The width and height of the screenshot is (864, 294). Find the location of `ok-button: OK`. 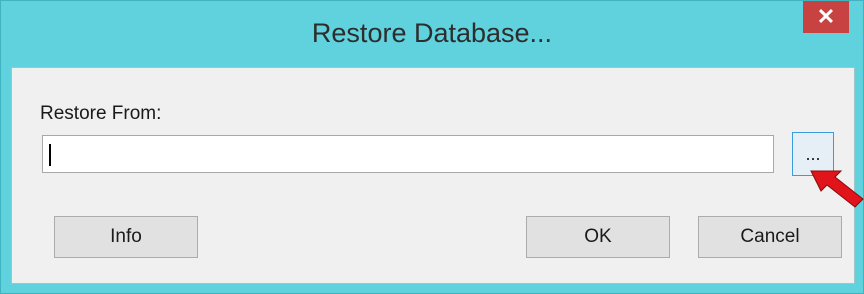

ok-button: OK is located at coordinates (598, 237).